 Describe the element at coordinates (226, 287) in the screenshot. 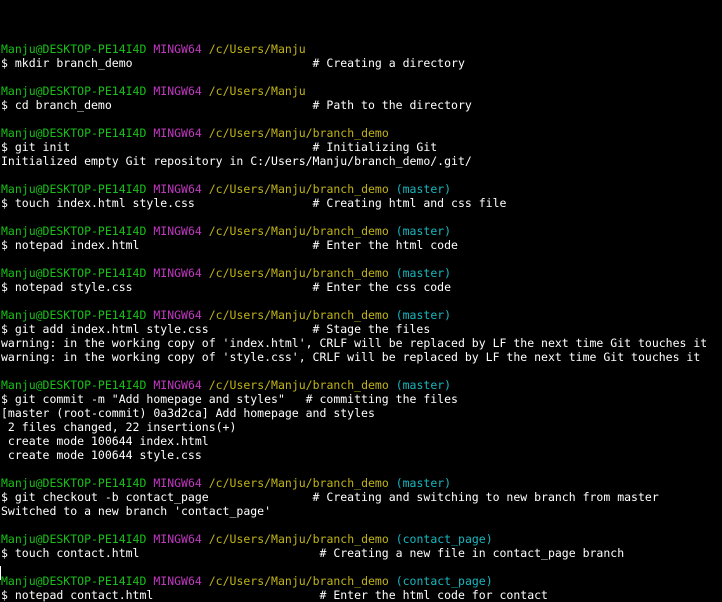

I see `command-line: $ notepad style.css # Enter the css code` at that location.